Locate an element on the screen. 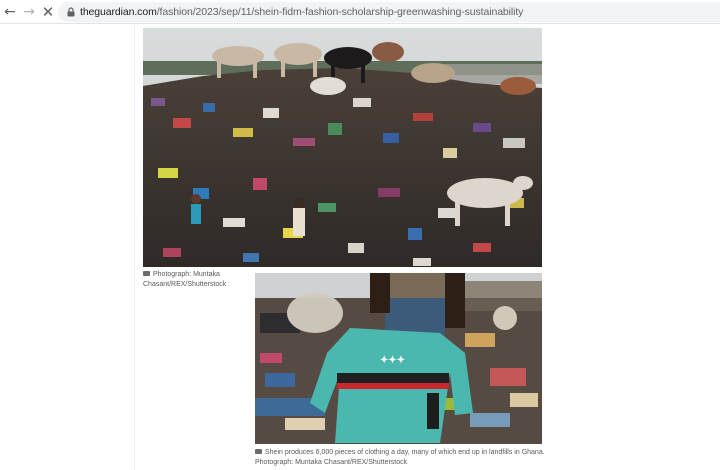 This screenshot has height=470, width=720. shirt-landfill-photo: ✦✦✦ is located at coordinates (398, 358).